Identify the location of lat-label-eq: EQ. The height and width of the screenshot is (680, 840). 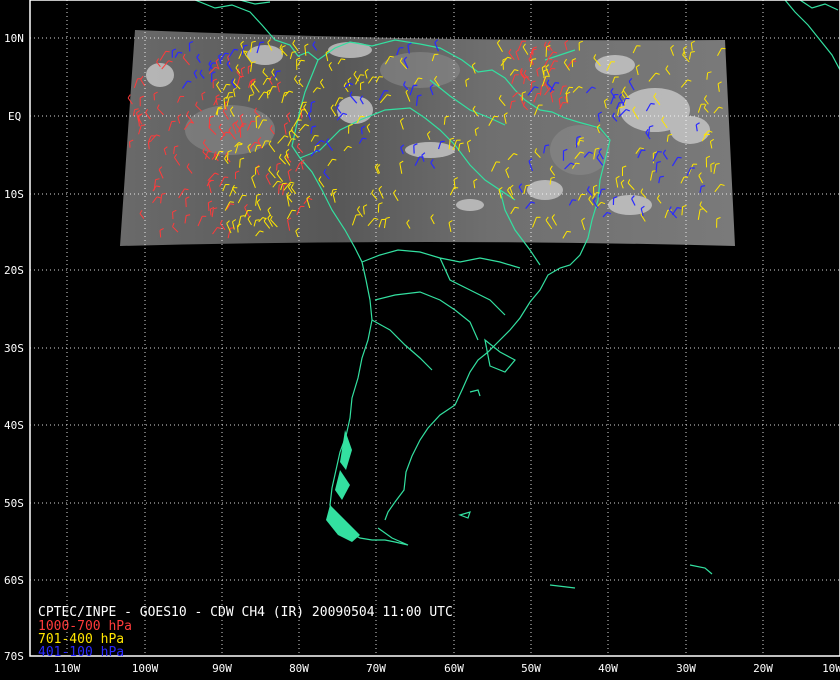
(14, 116).